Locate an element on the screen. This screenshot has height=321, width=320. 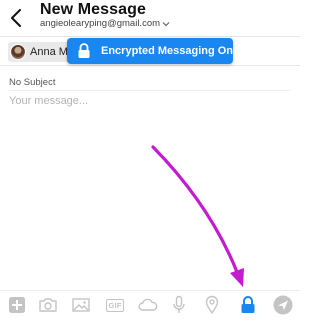
send-button is located at coordinates (283, 305).